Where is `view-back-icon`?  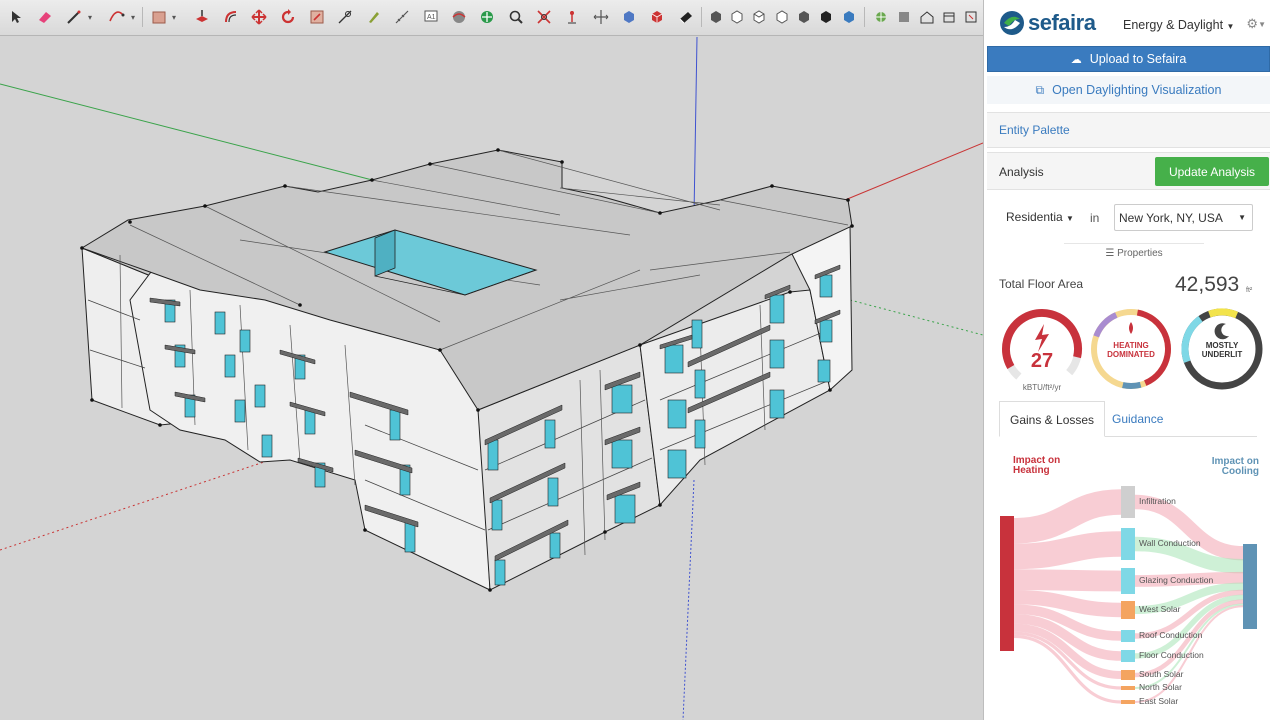 view-back-icon is located at coordinates (804, 17).